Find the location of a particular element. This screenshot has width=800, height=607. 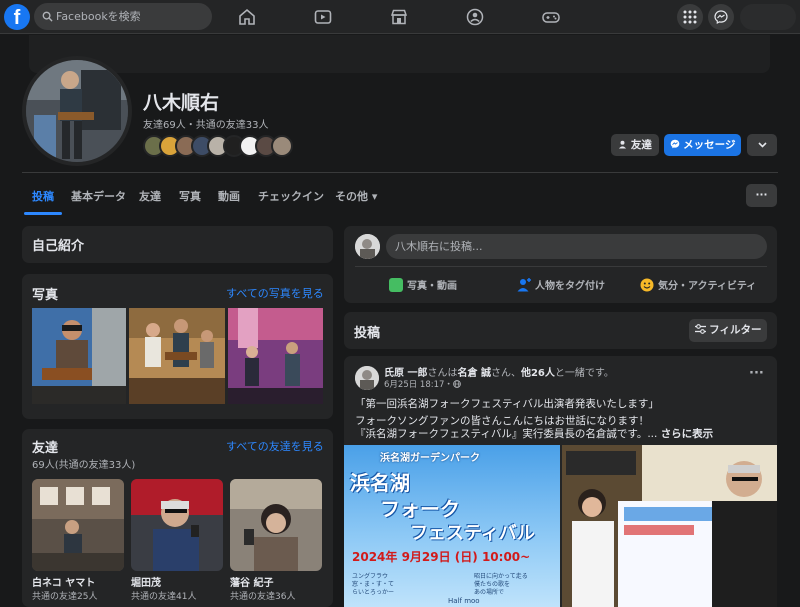

composer-avatar is located at coordinates (367, 246).